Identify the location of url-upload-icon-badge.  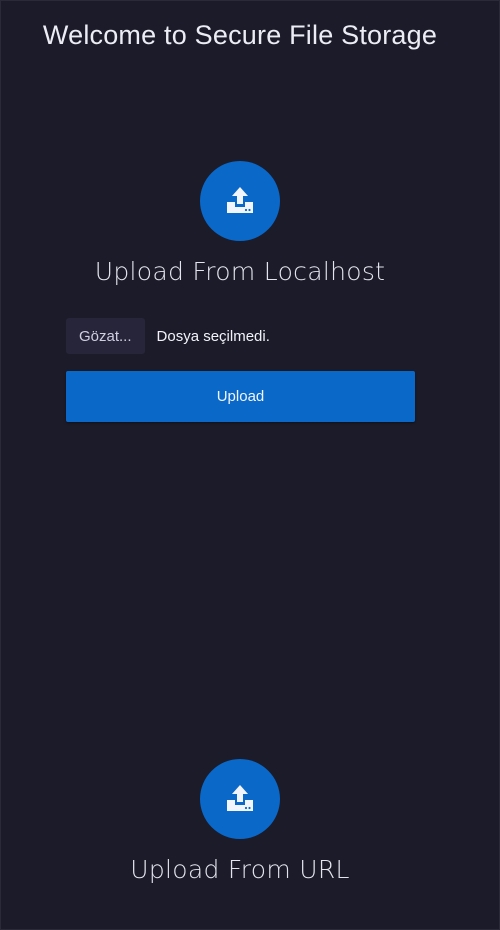
(240, 799).